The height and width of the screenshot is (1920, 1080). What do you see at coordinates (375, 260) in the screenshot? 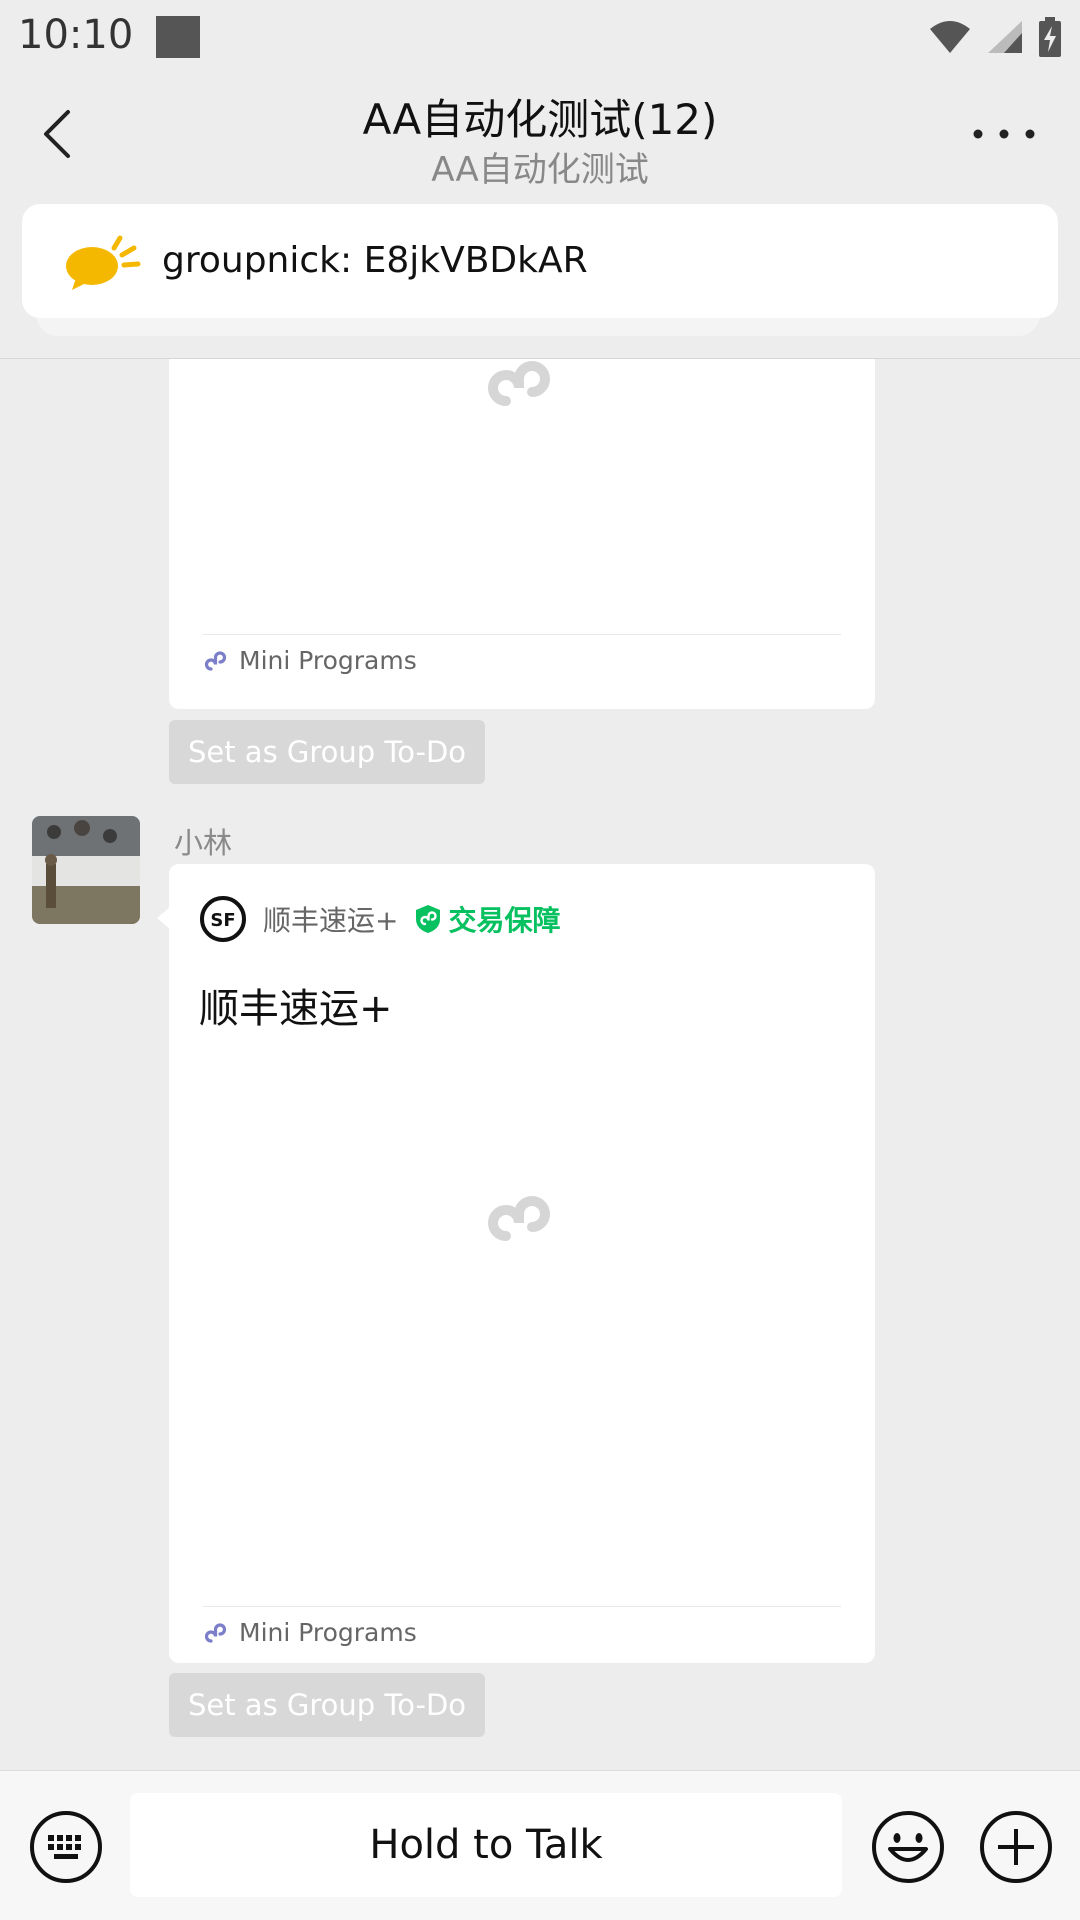
I see `pinned-text: groupnick: E8jkVBDkAR` at bounding box center [375, 260].